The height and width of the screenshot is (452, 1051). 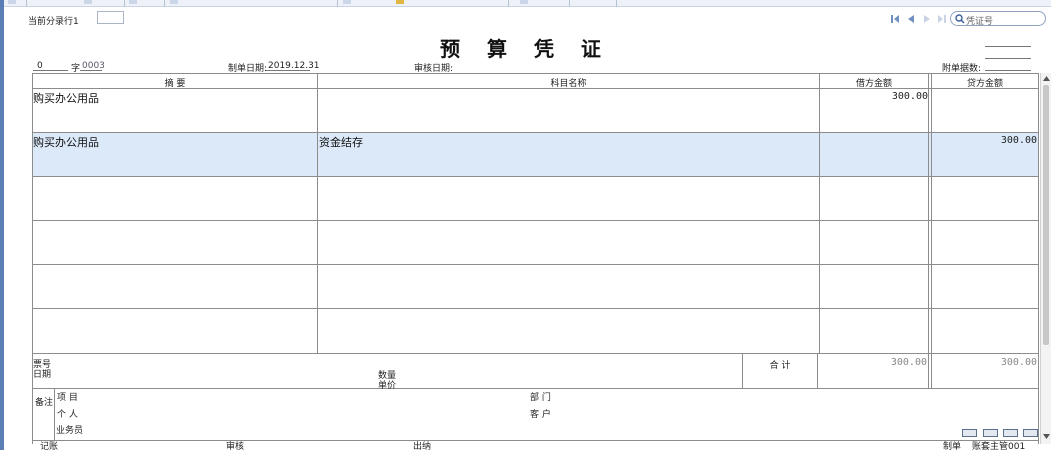 I want to click on ticket-date-label: 日期, so click(x=42, y=375).